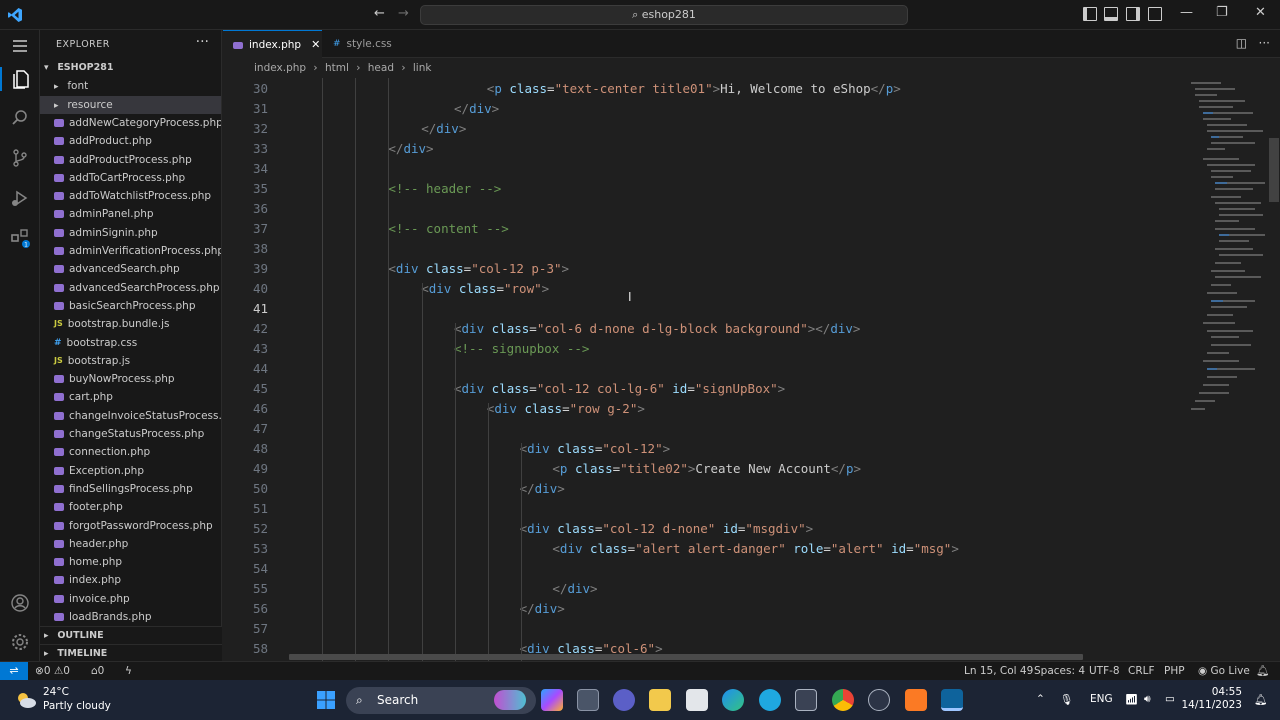 Image resolution: width=1280 pixels, height=720 pixels. I want to click on file-item: adminPanel.php, so click(130, 214).